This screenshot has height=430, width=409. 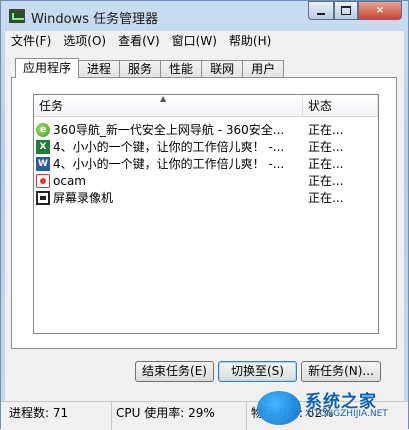 What do you see at coordinates (163, 98) in the screenshot?
I see `sort-ascending-icon: ▲` at bounding box center [163, 98].